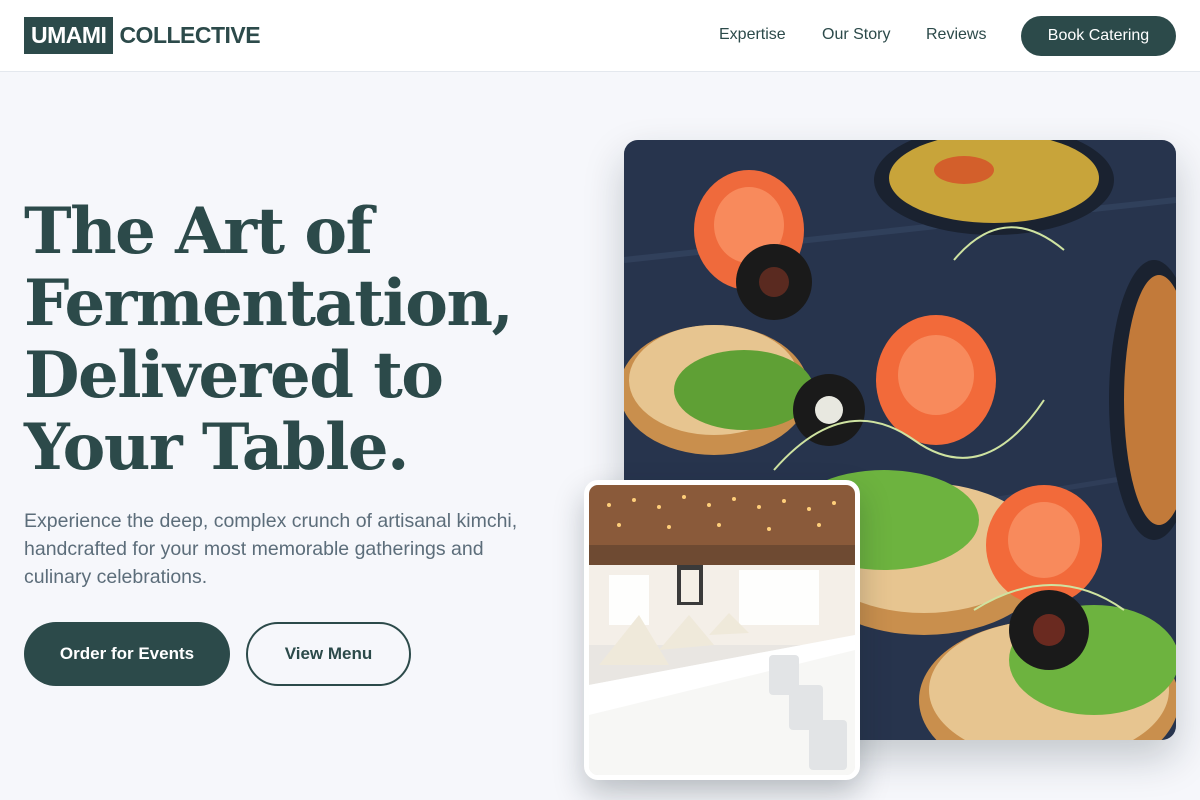  What do you see at coordinates (198, 231) in the screenshot?
I see `hero-title-line: The Art of` at bounding box center [198, 231].